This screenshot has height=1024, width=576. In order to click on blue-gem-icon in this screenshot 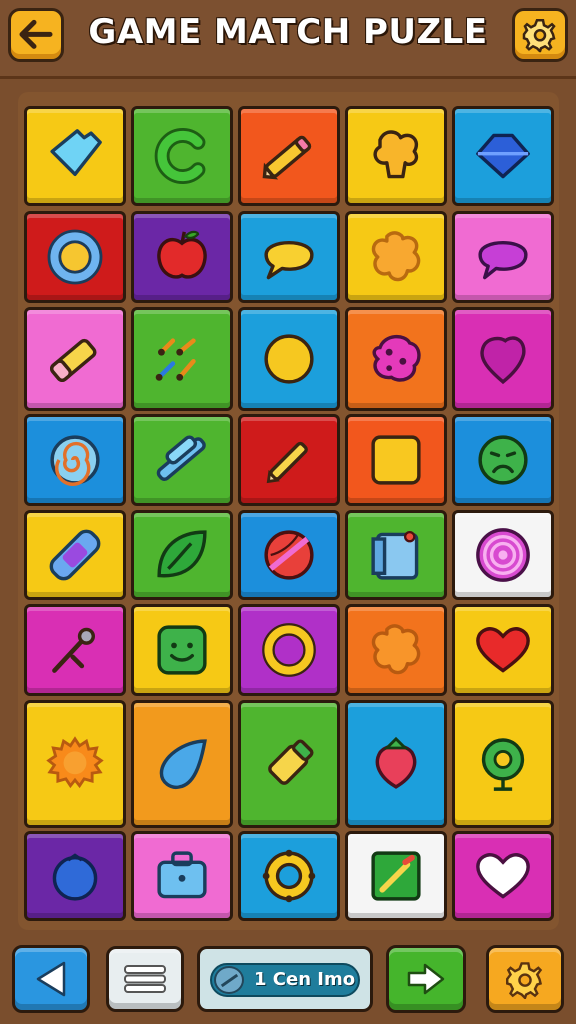, I will do `click(76, 152)`.